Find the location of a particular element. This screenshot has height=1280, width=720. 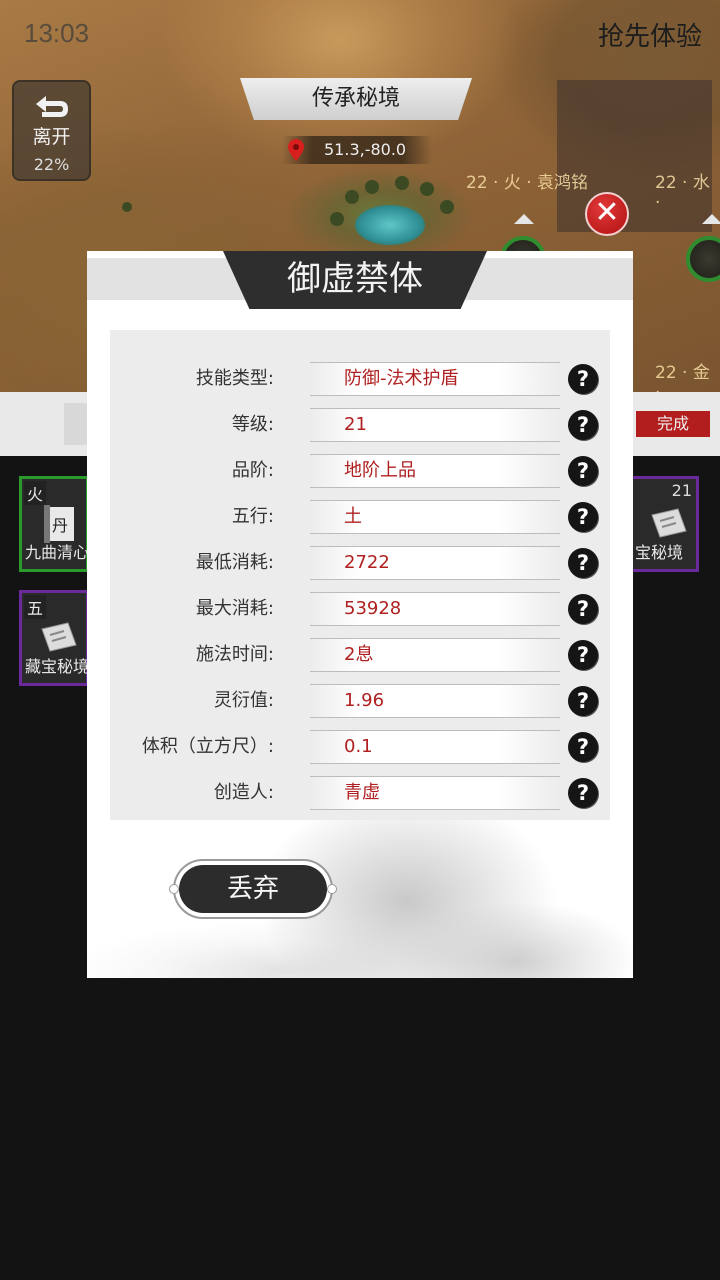

attribute-row: 技能类型: 防御-法术护盾 ? is located at coordinates (360, 379).